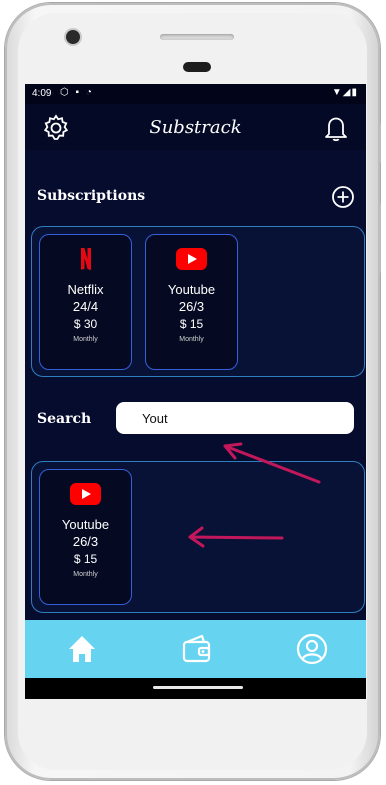  Describe the element at coordinates (73, 37) in the screenshot. I see `front-camera` at that location.